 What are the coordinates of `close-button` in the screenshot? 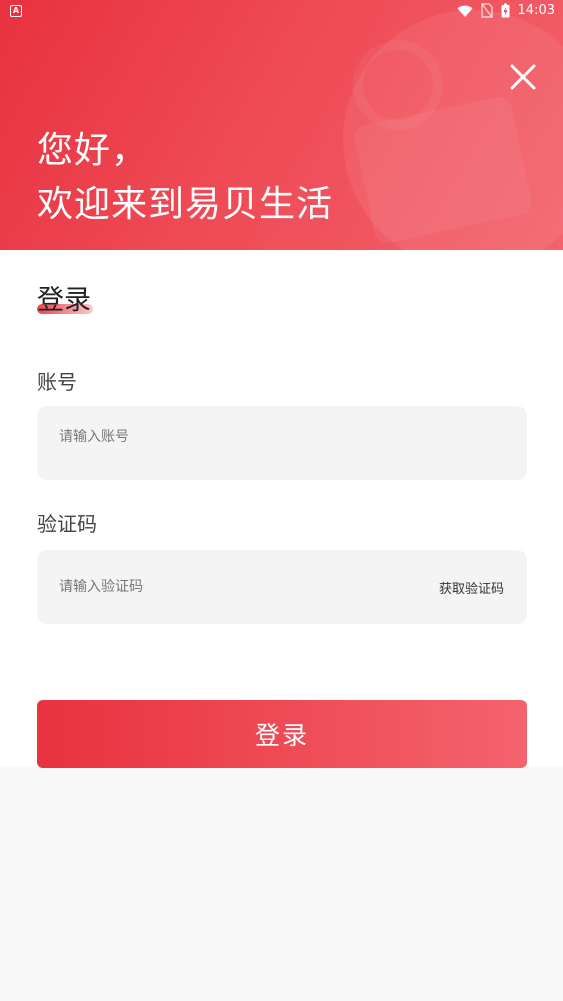 It's located at (523, 77).